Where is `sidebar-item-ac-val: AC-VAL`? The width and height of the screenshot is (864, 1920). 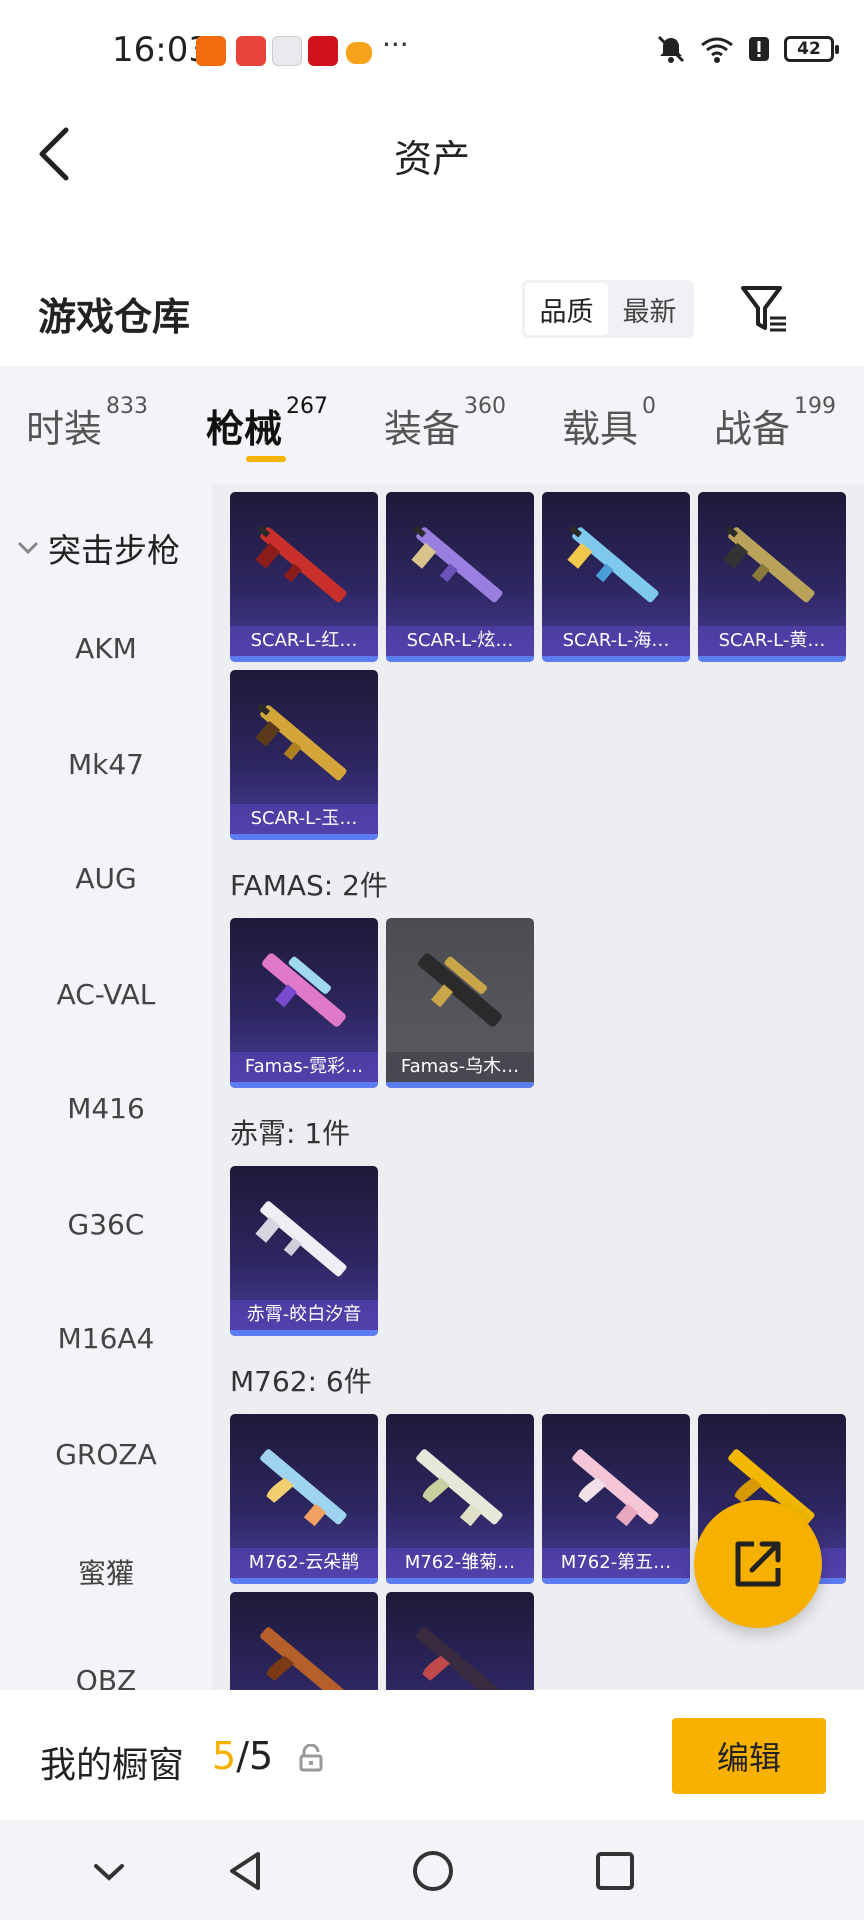
sidebar-item-ac-val: AC-VAL is located at coordinates (106, 994).